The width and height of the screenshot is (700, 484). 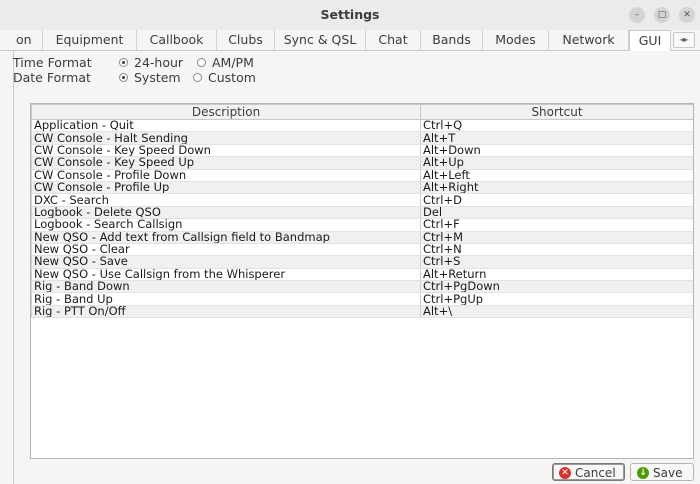 What do you see at coordinates (452, 40) in the screenshot?
I see `tab-bands: Bands` at bounding box center [452, 40].